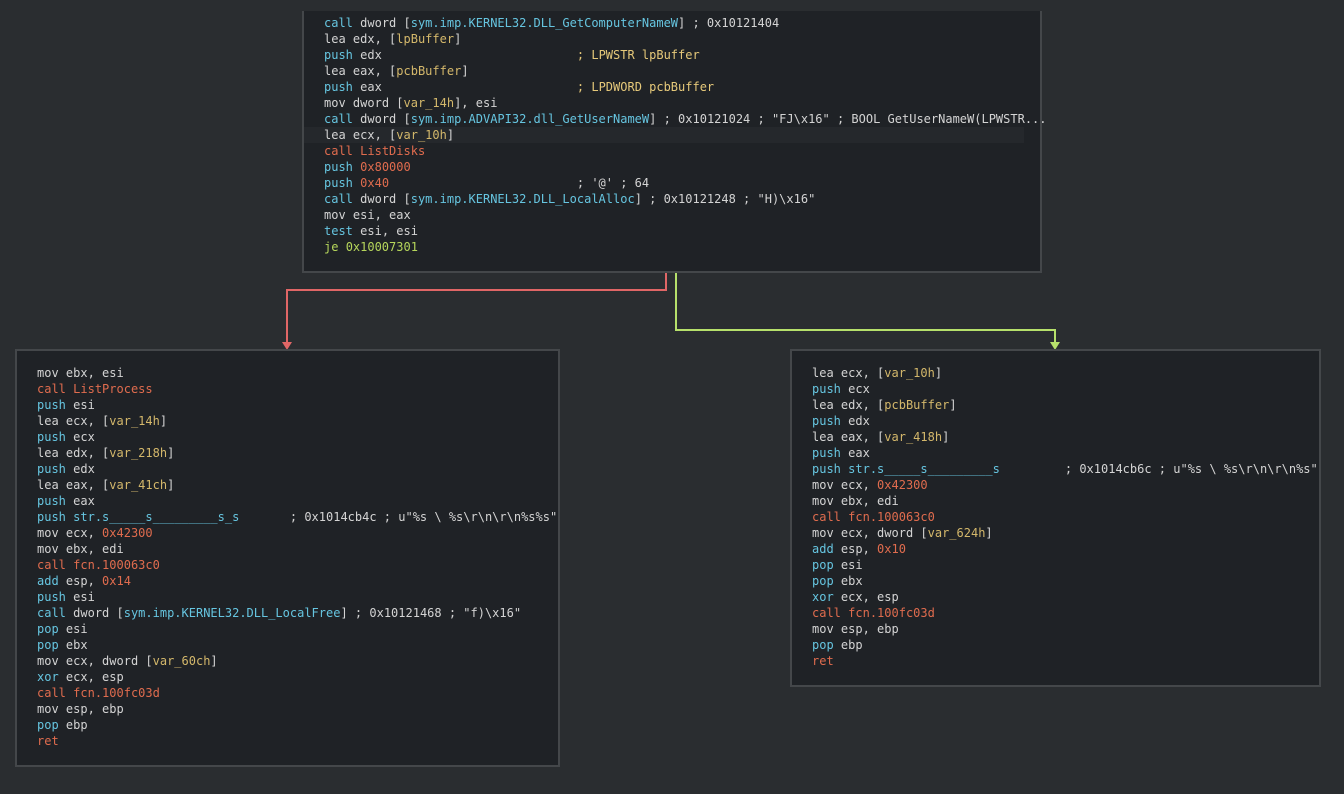 This screenshot has height=794, width=1344. What do you see at coordinates (279, 485) in the screenshot?
I see `instruction-line: lea eax, [var_41ch]` at bounding box center [279, 485].